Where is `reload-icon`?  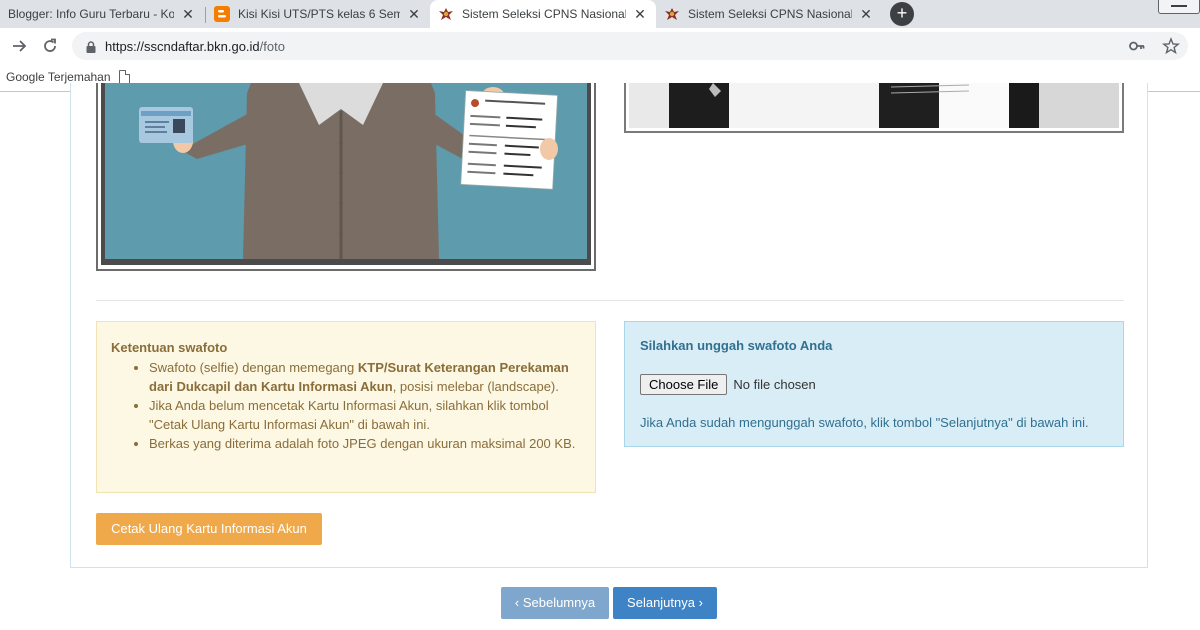
reload-icon is located at coordinates (50, 46).